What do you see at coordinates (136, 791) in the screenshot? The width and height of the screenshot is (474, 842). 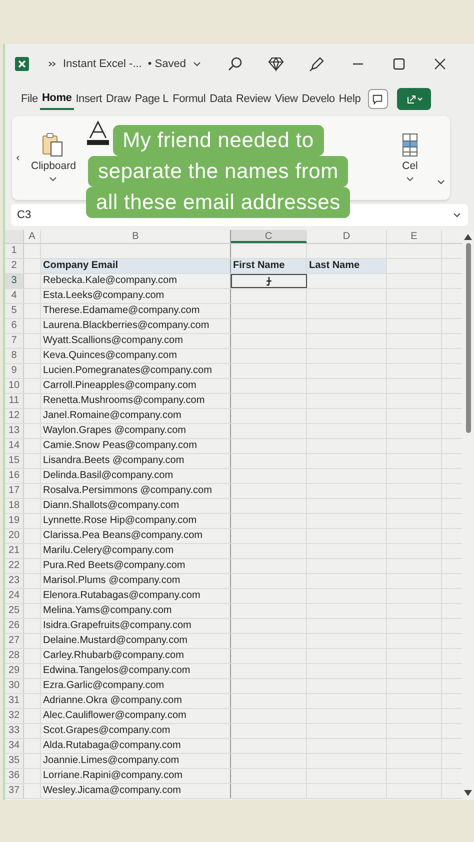 I see `table-cell: Wesley.Jicama@company.com` at bounding box center [136, 791].